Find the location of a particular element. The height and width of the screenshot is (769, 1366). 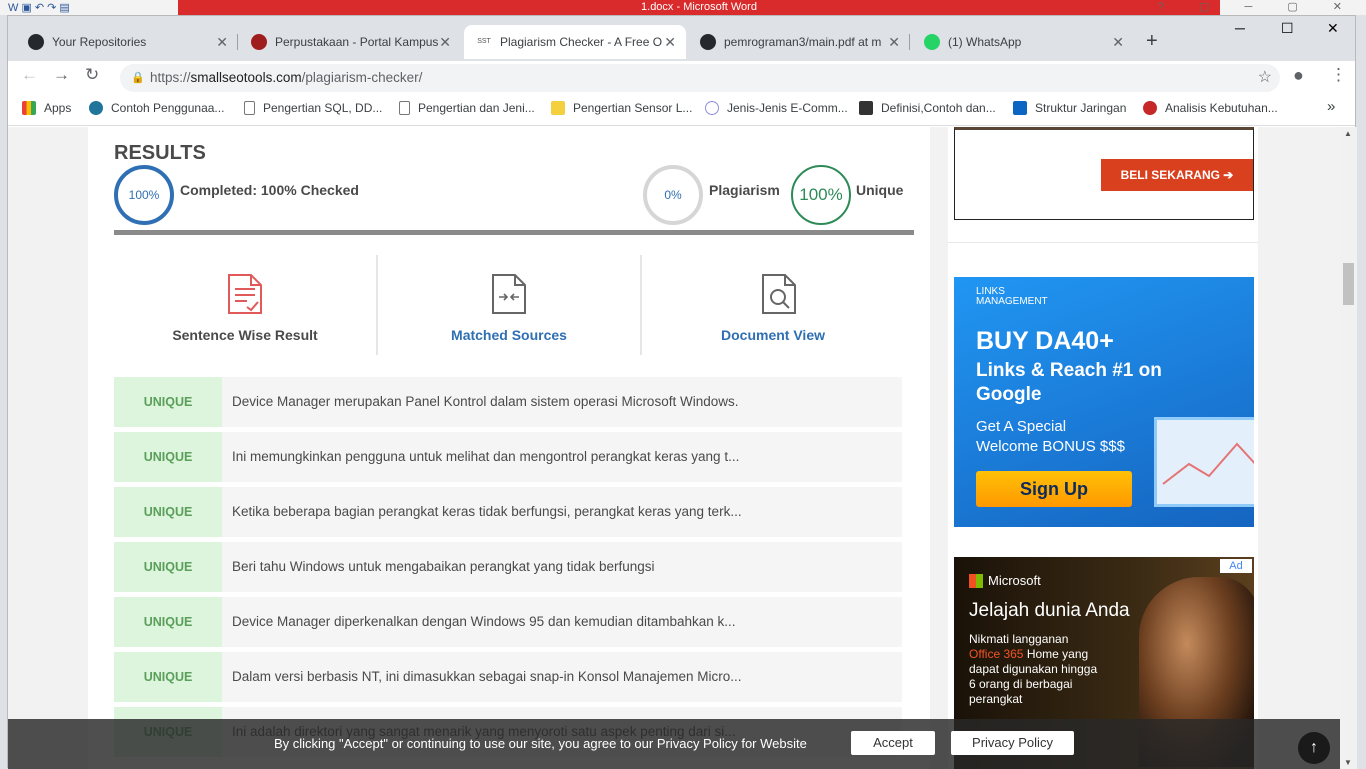

bookmark-star-icon: ☆ is located at coordinates (1265, 78).